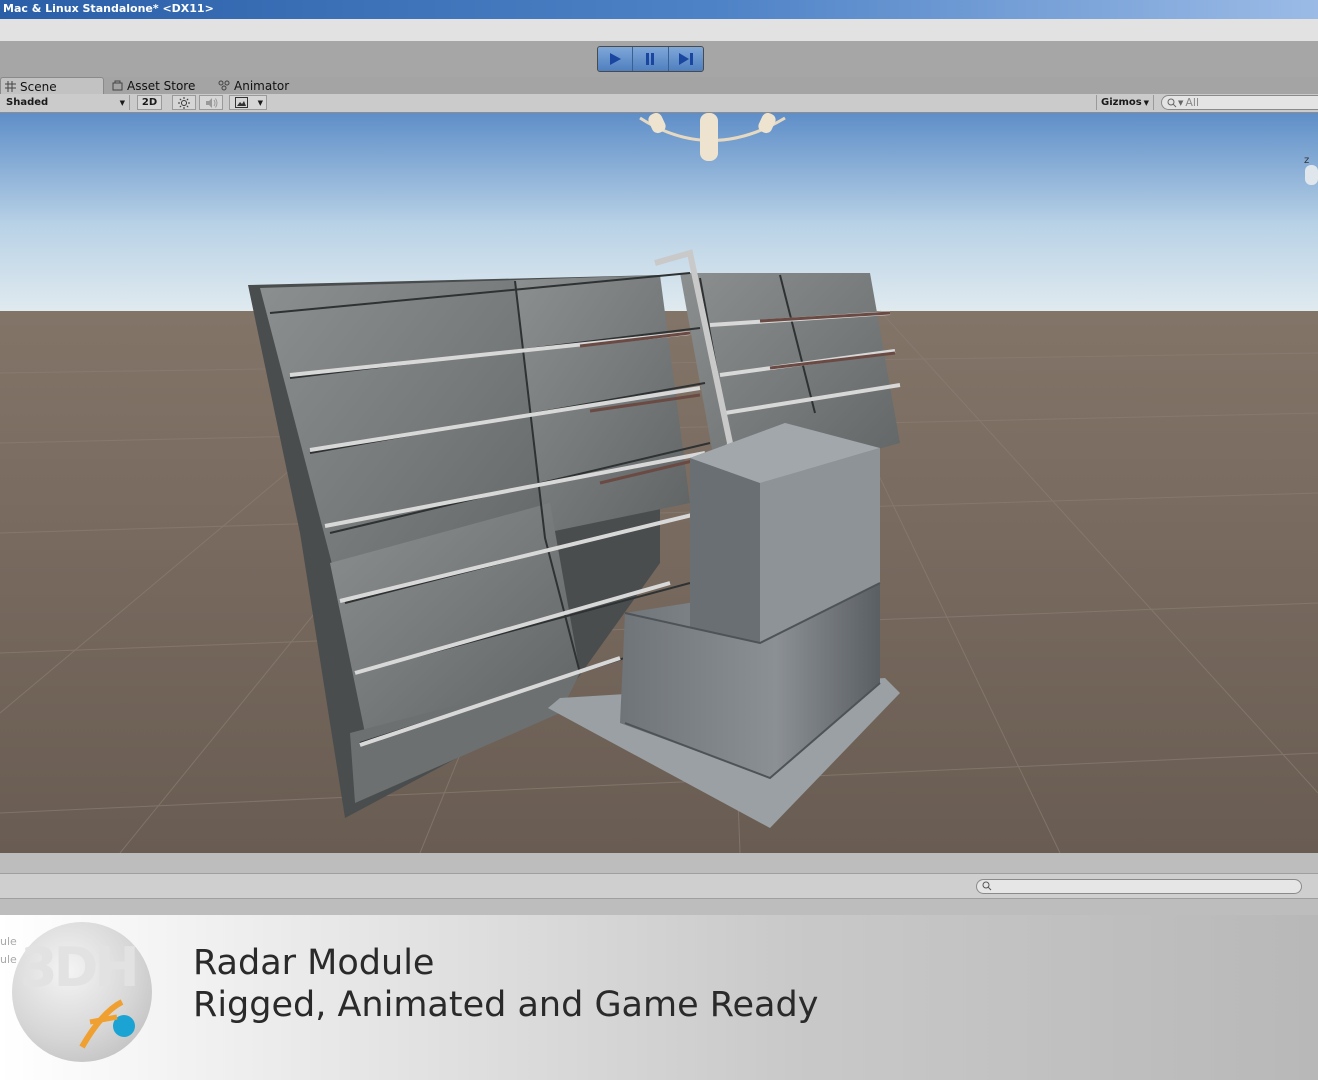 This screenshot has width=1318, height=1080. Describe the element at coordinates (506, 1005) in the screenshot. I see `caption-subtitle: Rigged, Animated and Game Ready` at that location.